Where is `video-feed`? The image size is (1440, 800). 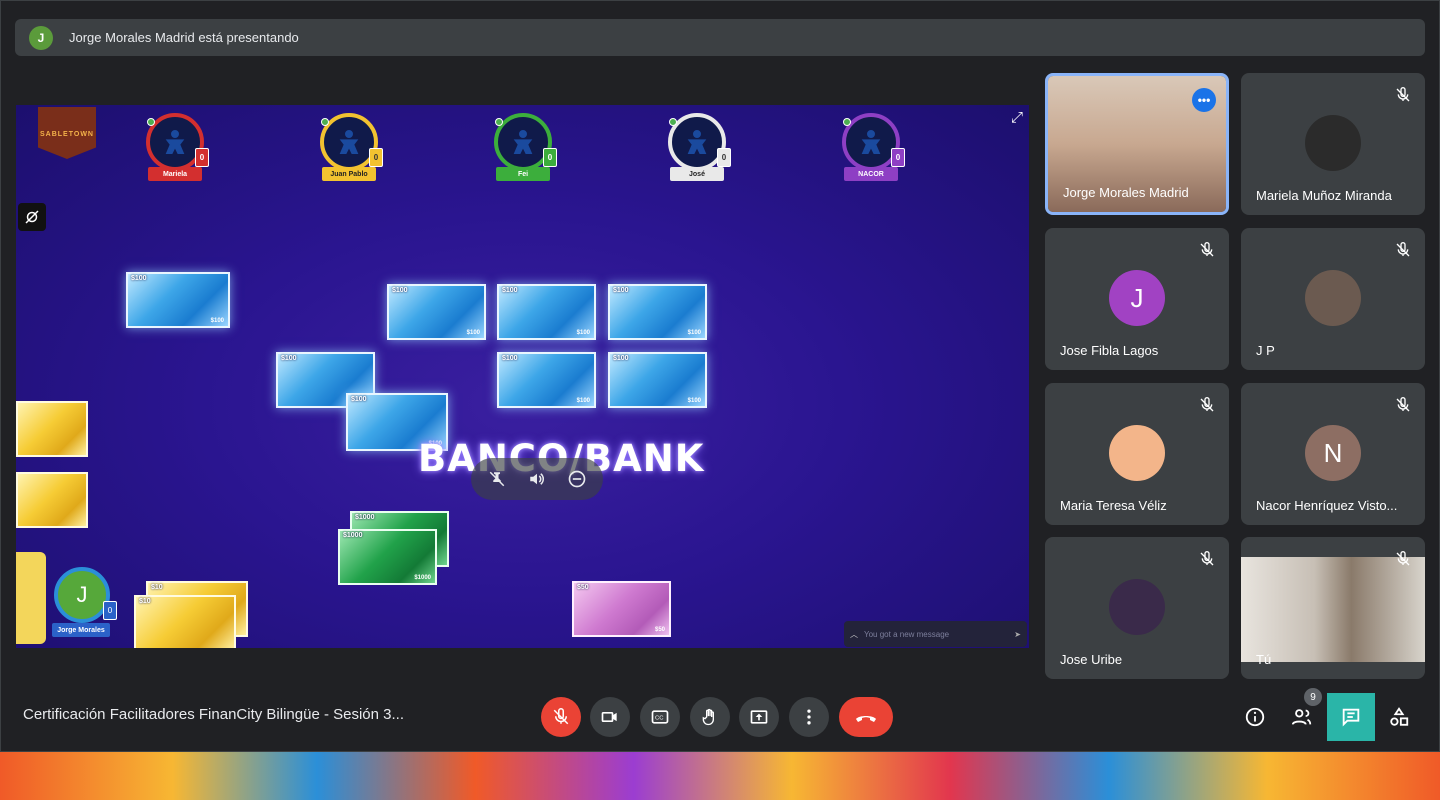
video-feed is located at coordinates (1333, 609).